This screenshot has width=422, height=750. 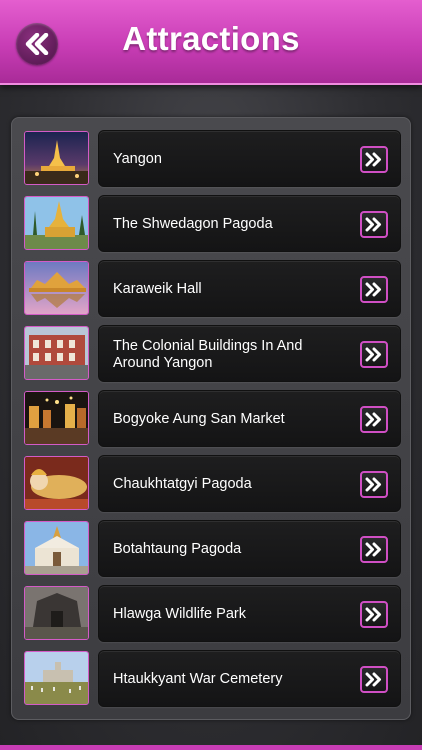 What do you see at coordinates (199, 419) in the screenshot?
I see `attraction-name: Bogyoke Aung San Market` at bounding box center [199, 419].